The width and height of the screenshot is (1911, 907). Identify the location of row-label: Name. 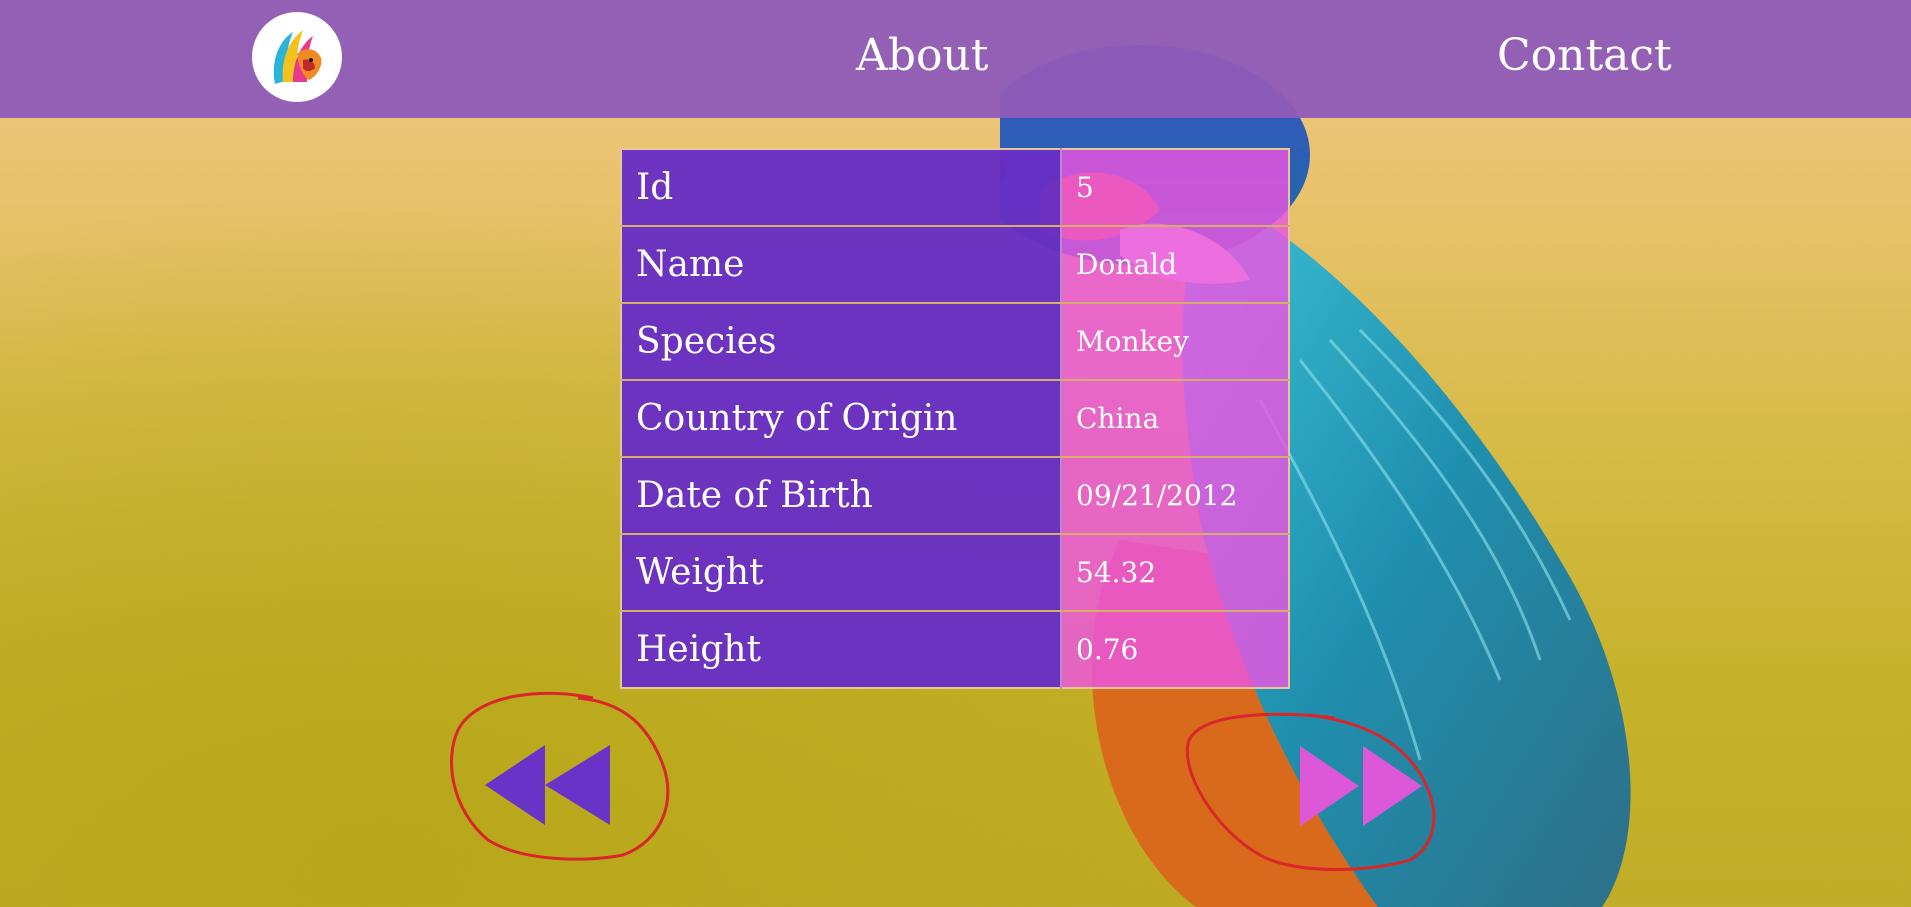
(841, 265).